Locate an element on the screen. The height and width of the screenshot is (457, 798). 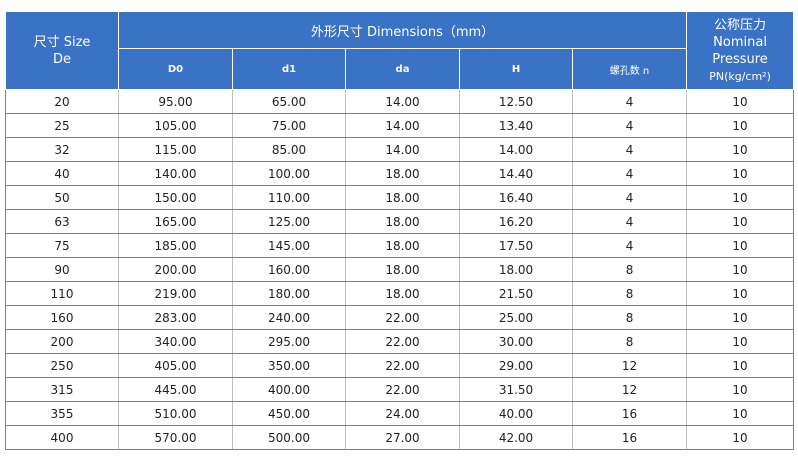
bolt-holes-cell: 16 is located at coordinates (629, 437).